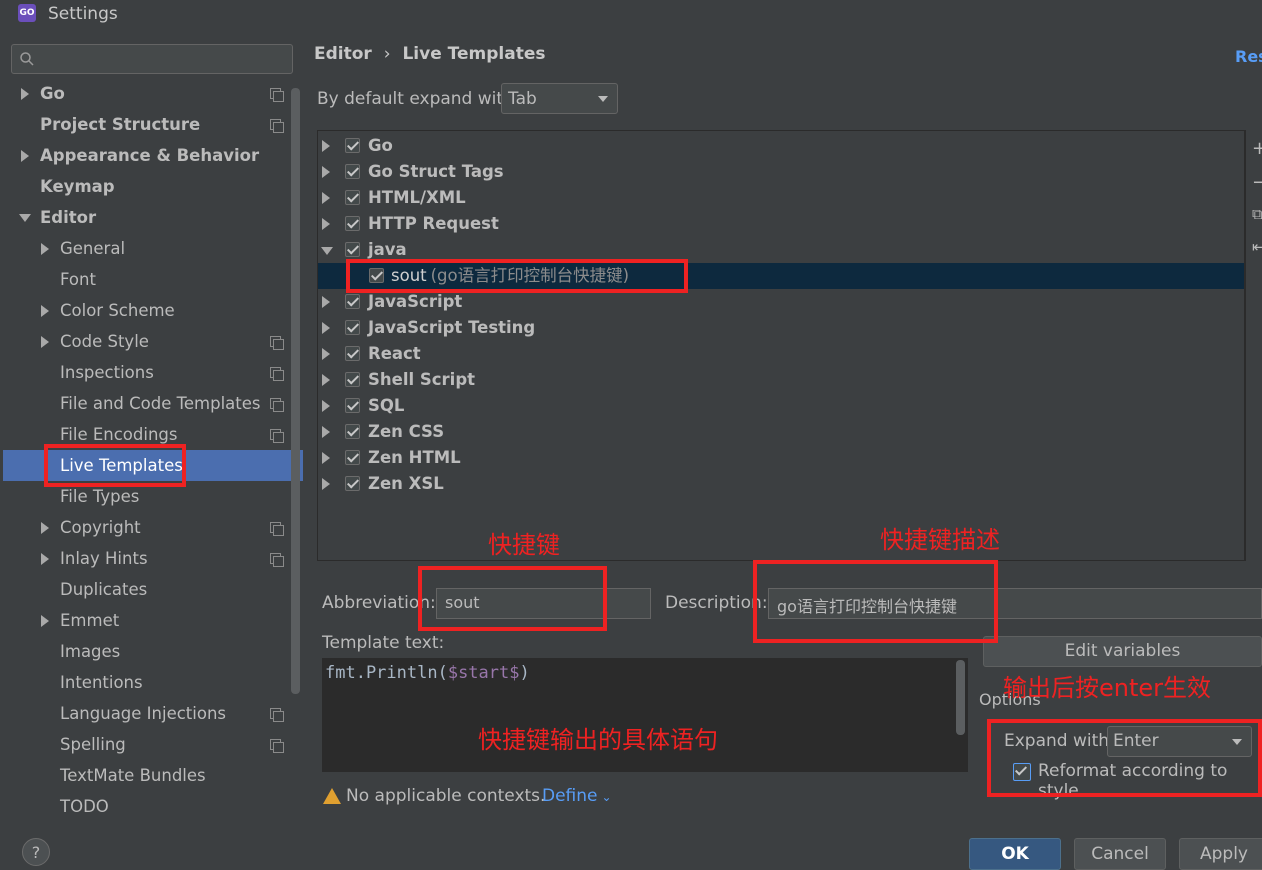 The image size is (1262, 870). What do you see at coordinates (152, 59) in the screenshot?
I see `search-input` at bounding box center [152, 59].